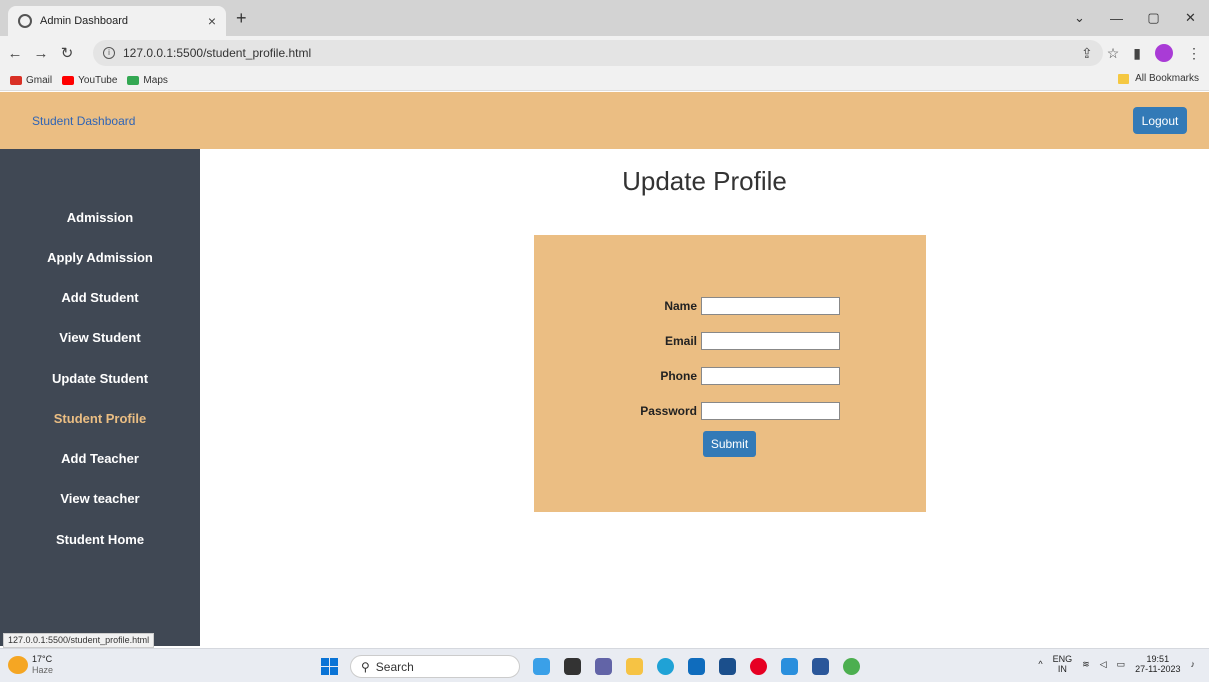  Describe the element at coordinates (1113, 53) in the screenshot. I see `star-icon: ☆` at that location.